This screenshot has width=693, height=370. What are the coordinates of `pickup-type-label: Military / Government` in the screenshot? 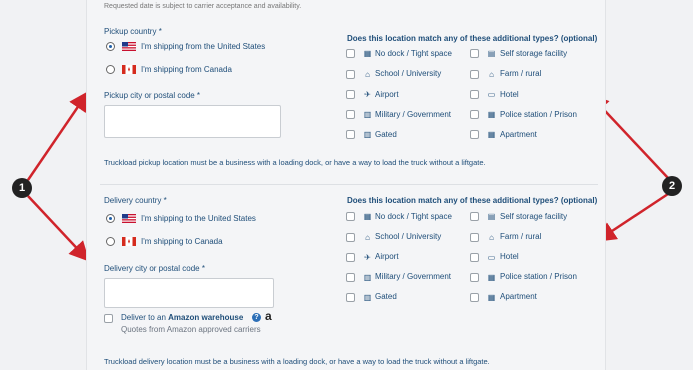 It's located at (413, 114).